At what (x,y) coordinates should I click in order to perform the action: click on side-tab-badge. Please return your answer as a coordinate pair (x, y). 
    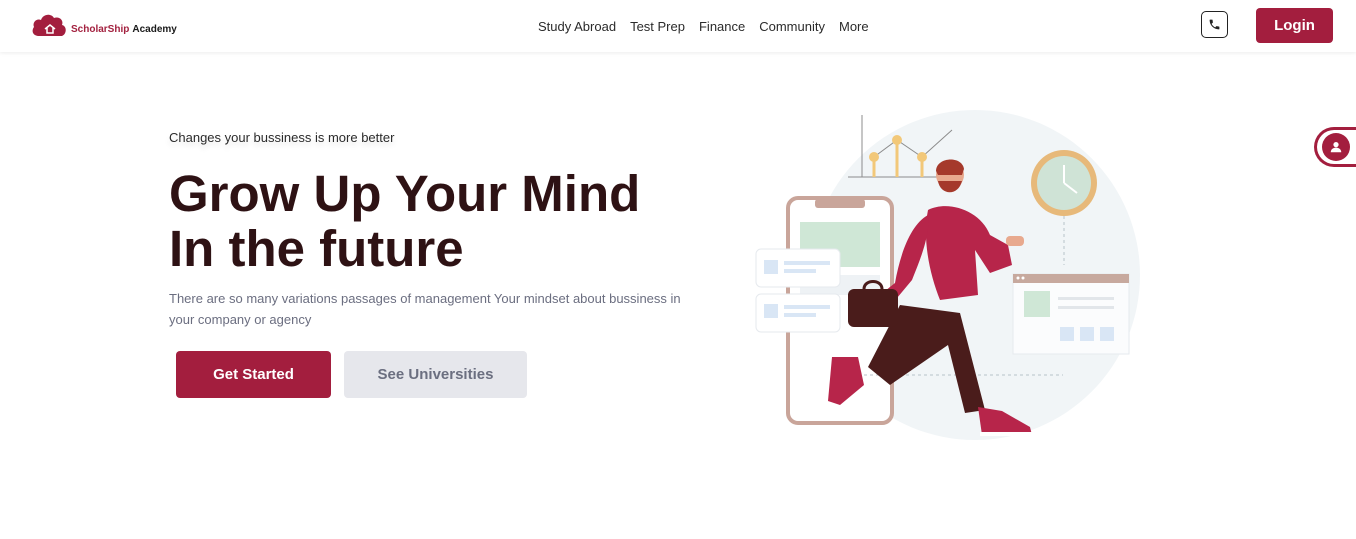
    Looking at the image, I should click on (1336, 147).